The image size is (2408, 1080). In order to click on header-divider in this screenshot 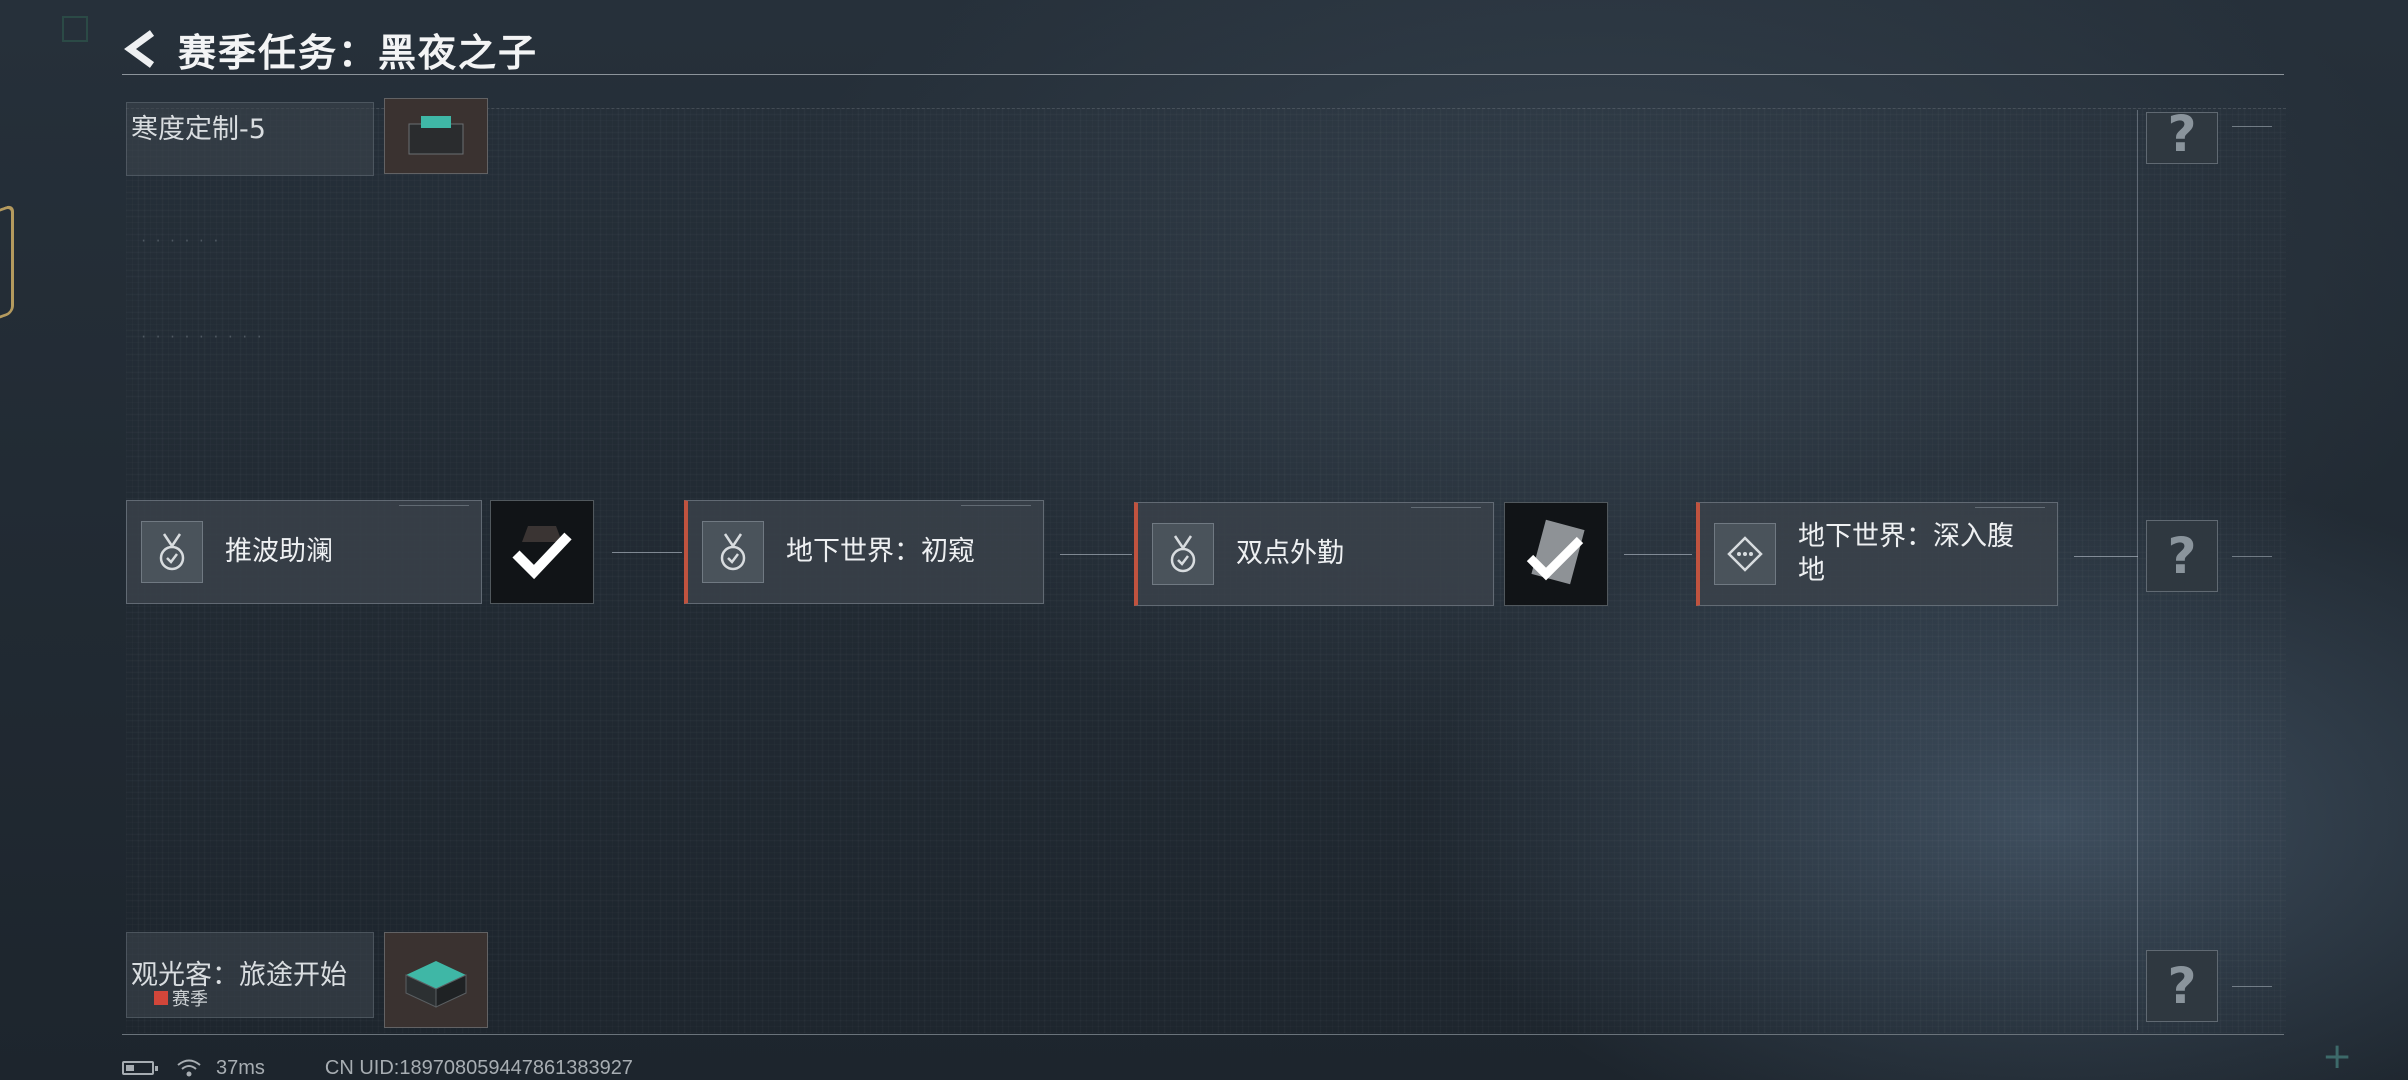, I will do `click(1203, 74)`.